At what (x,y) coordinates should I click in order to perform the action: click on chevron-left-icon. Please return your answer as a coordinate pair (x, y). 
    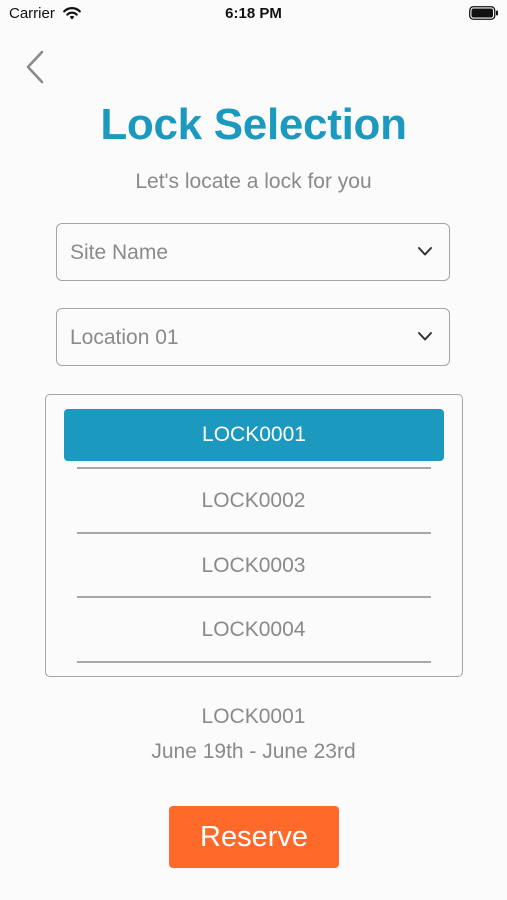
    Looking at the image, I should click on (35, 67).